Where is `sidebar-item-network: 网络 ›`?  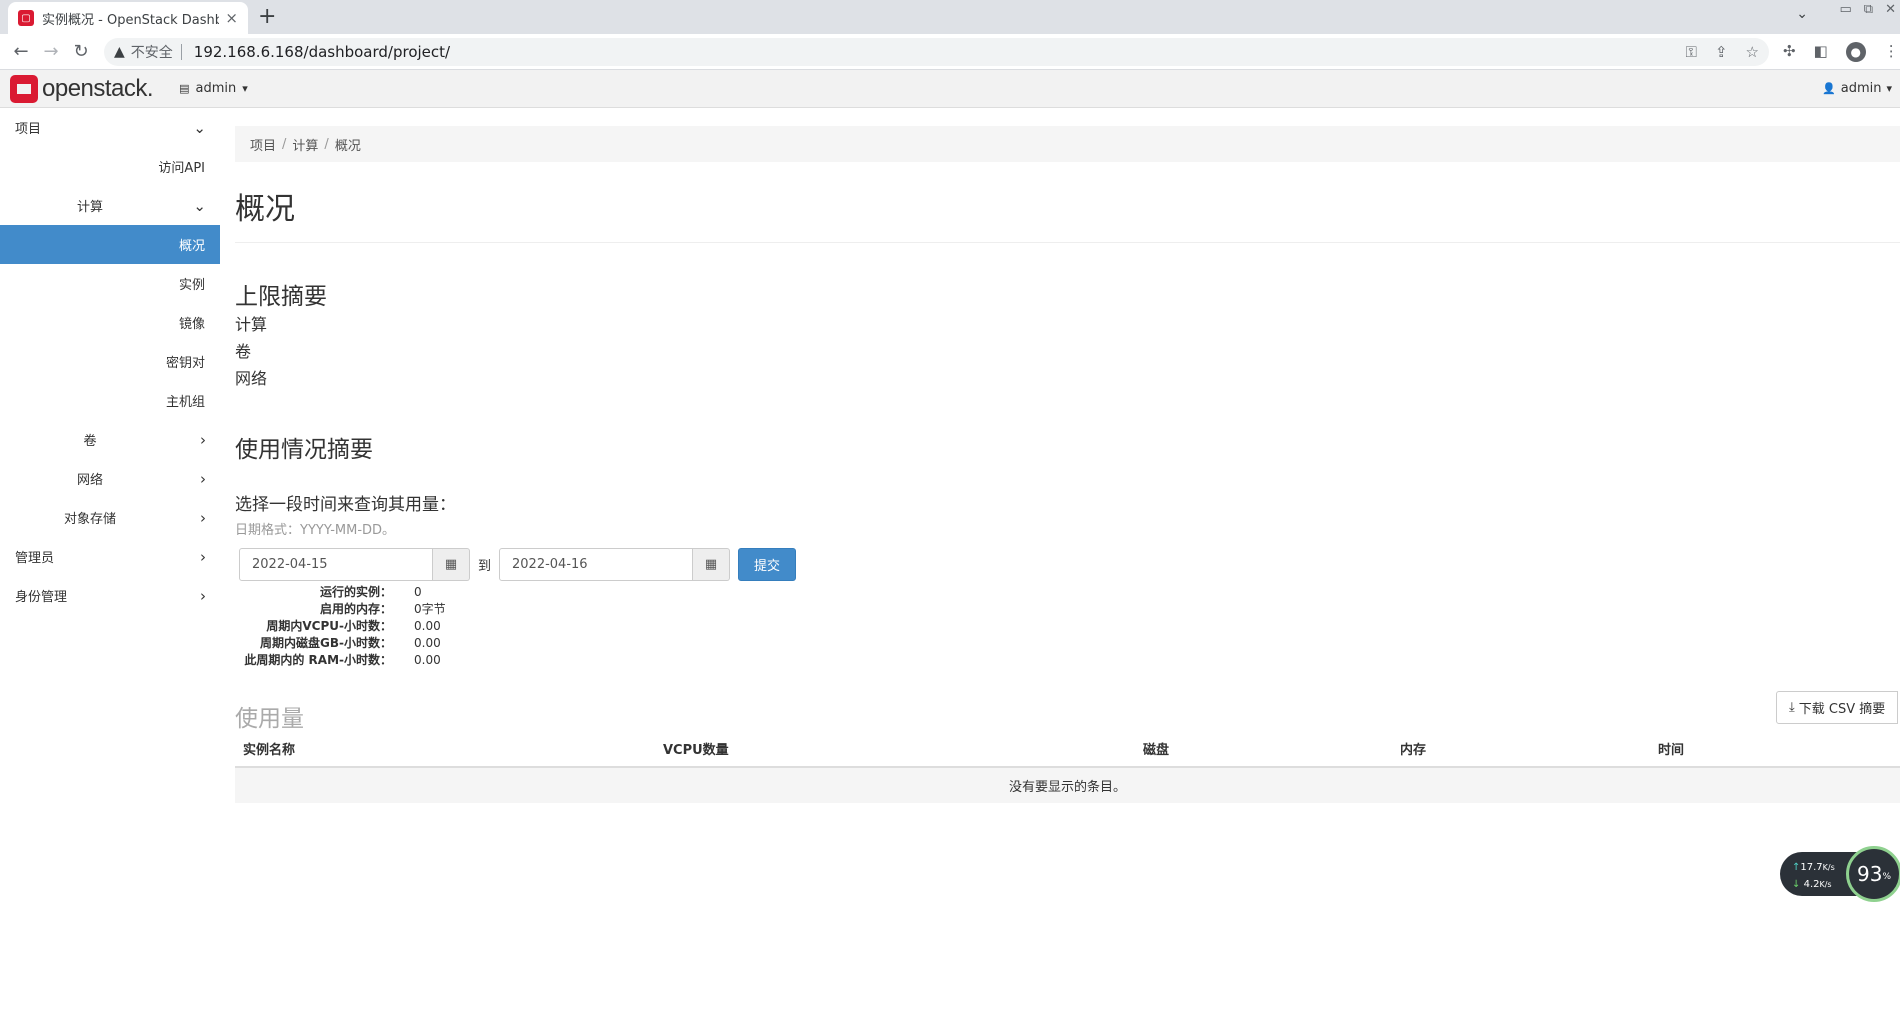
sidebar-item-network: 网络 › is located at coordinates (110, 478).